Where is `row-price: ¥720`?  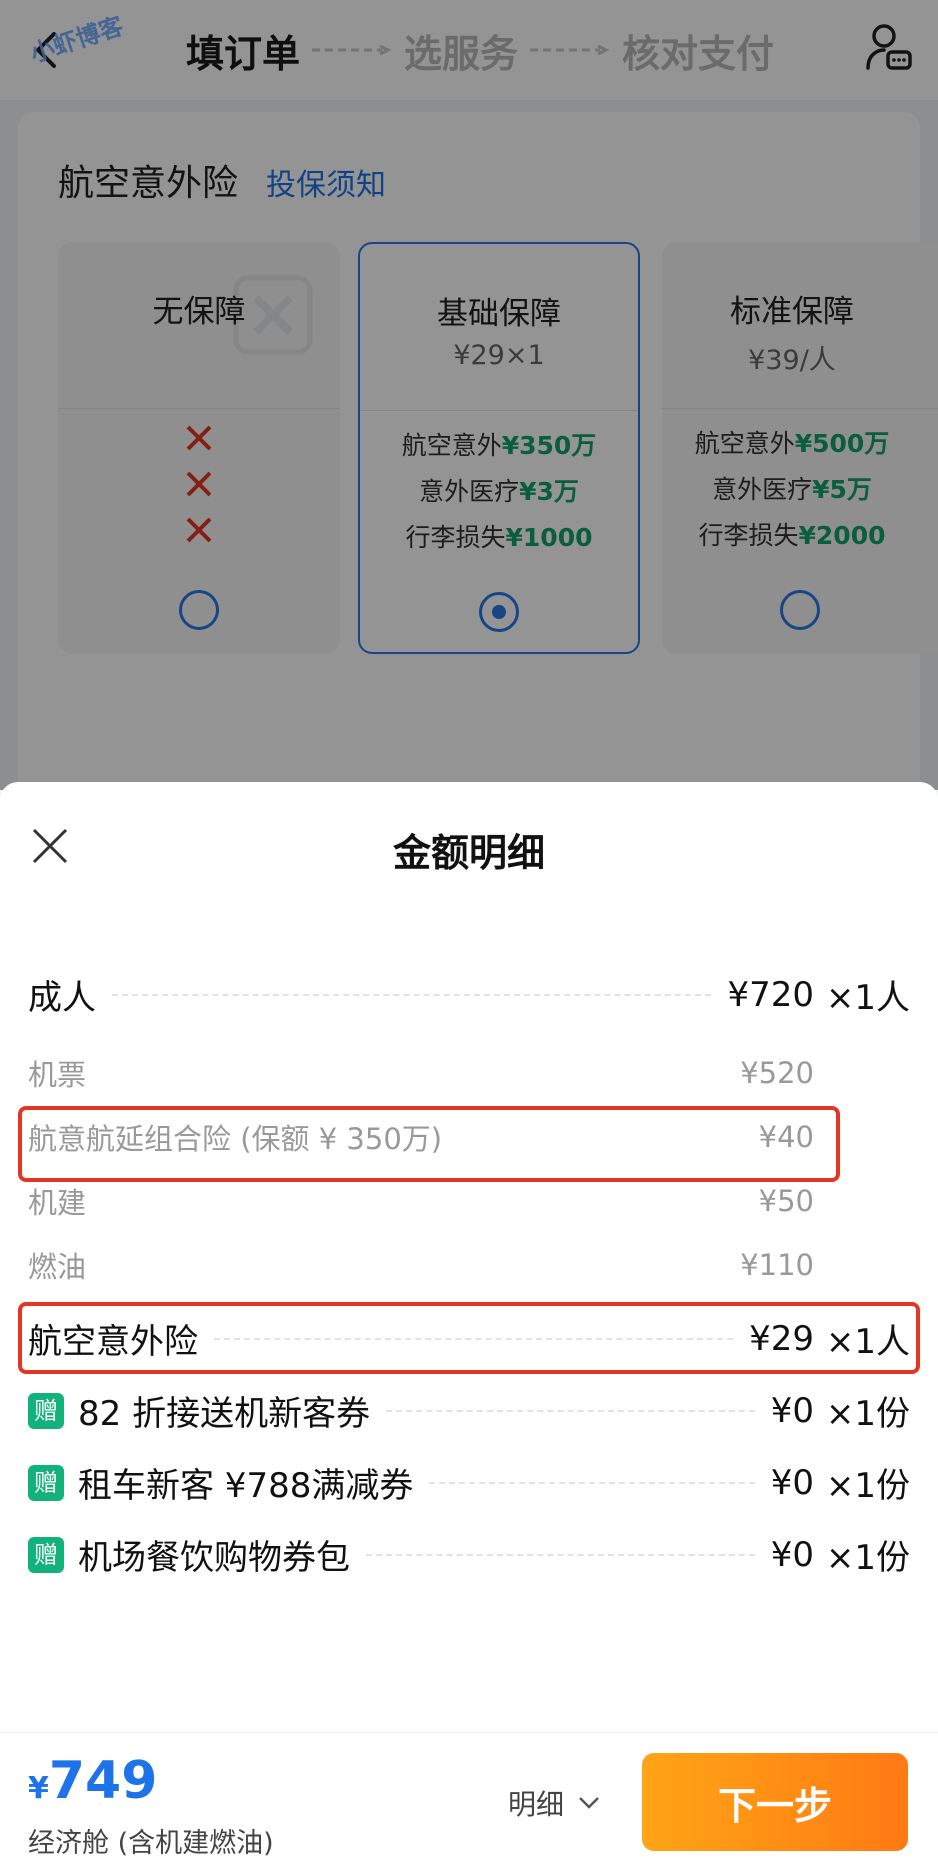 row-price: ¥720 is located at coordinates (770, 994).